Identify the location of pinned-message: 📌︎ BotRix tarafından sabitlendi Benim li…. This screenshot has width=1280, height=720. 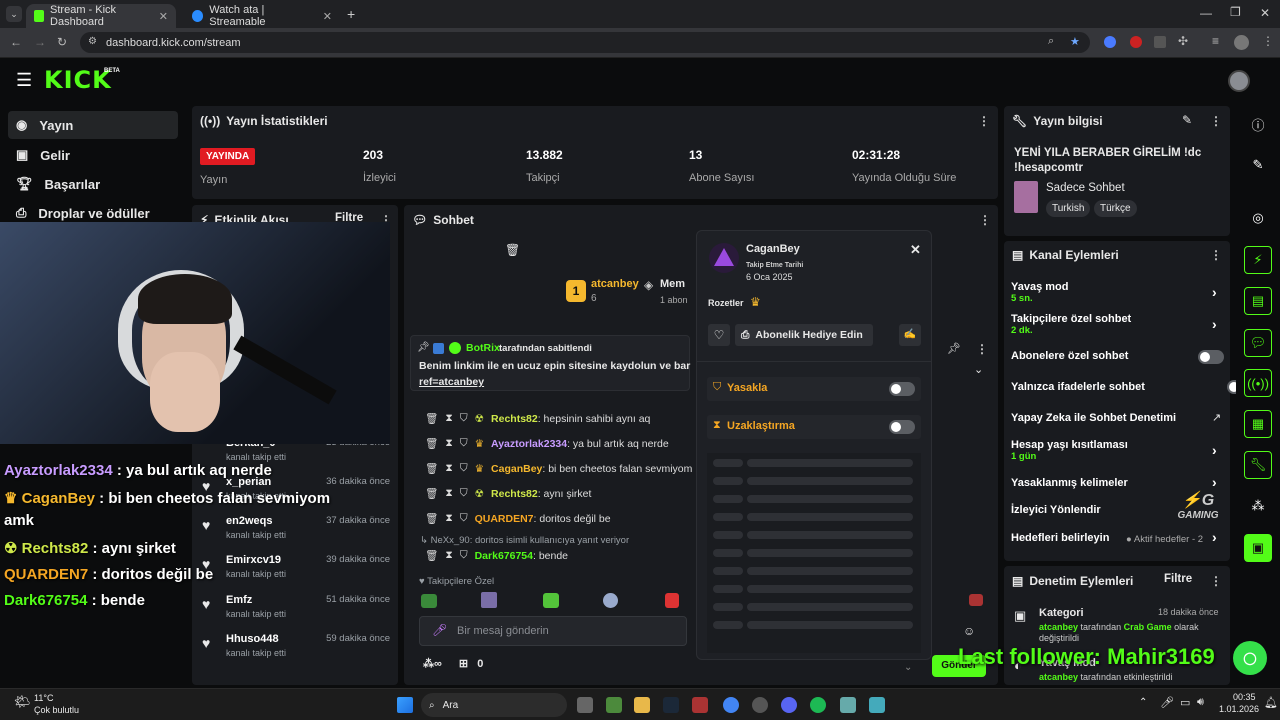
(550, 363).